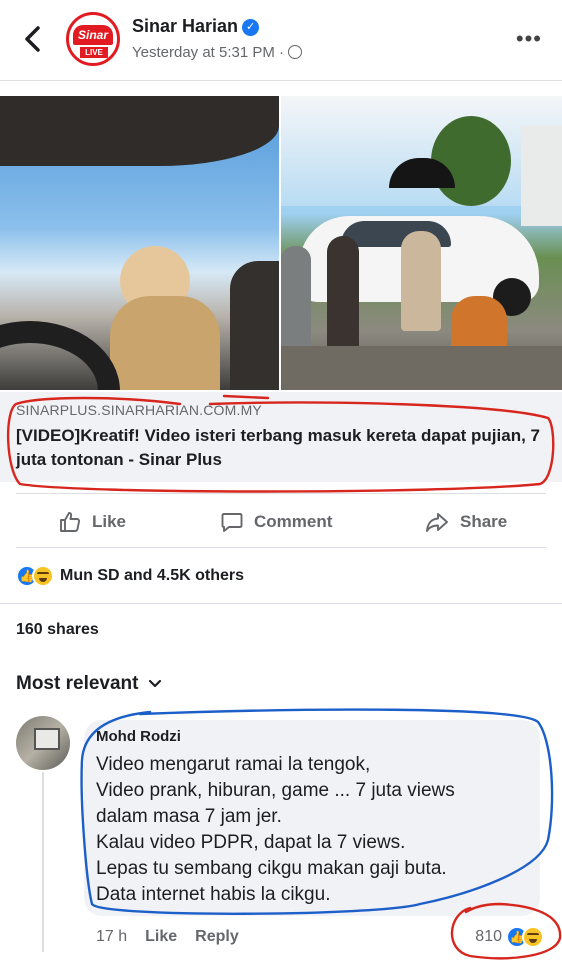  I want to click on comment-line: Lepas tu sembang cikgu makan gaji buta., so click(271, 868).